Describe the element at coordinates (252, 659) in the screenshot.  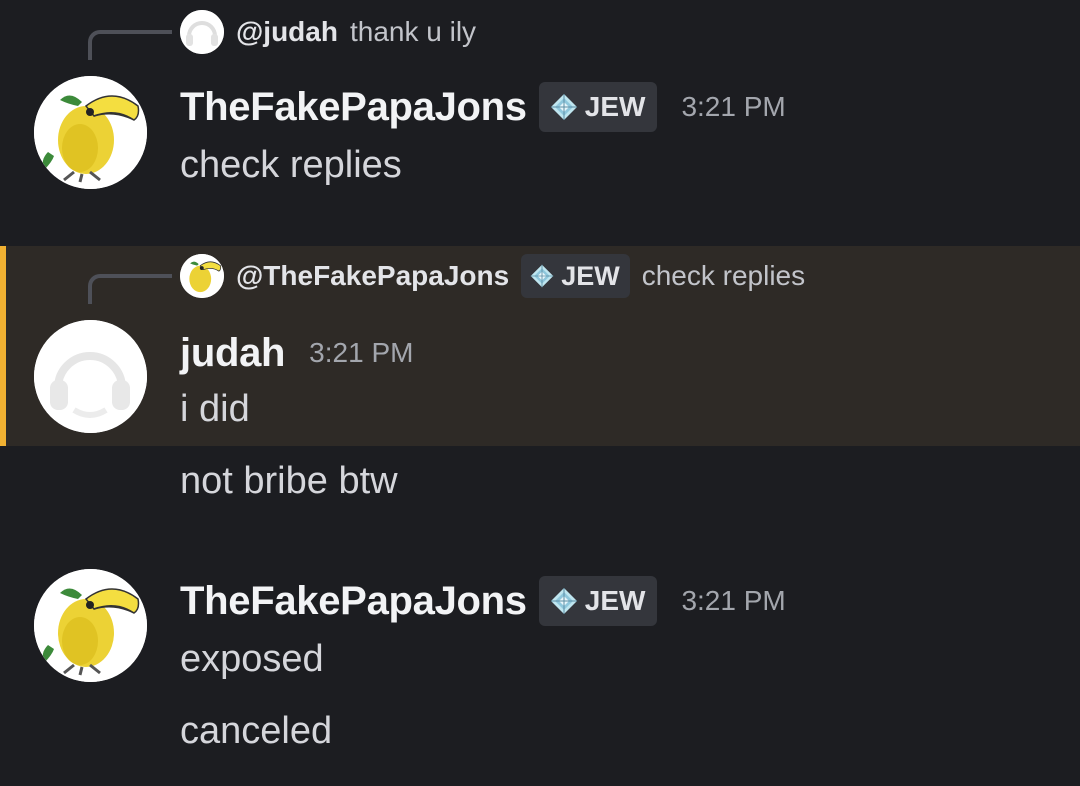
I see `message-content: exposed` at that location.